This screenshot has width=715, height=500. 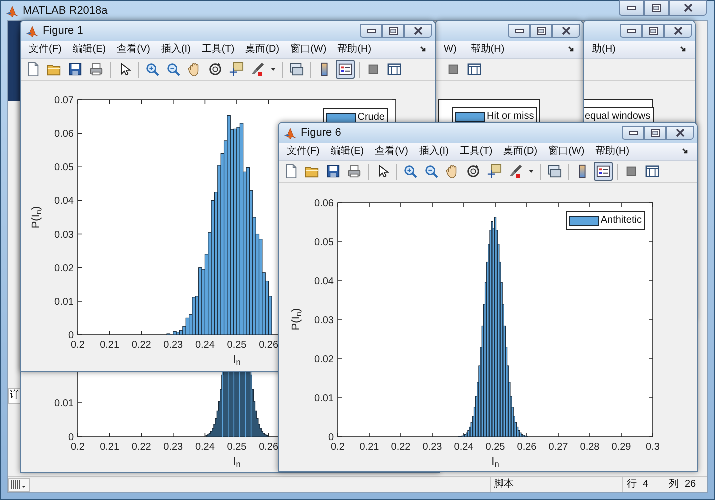 I want to click on tick-label: 0.04, so click(x=324, y=282).